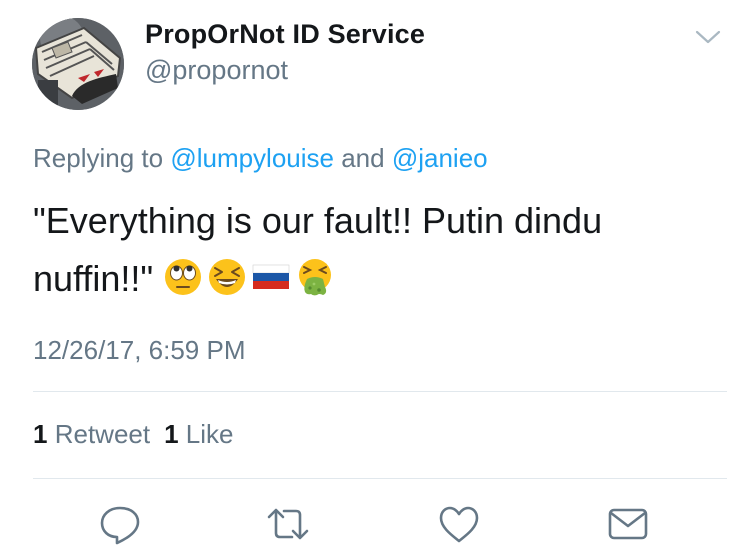 The height and width of the screenshot is (559, 749). I want to click on action-bar, so click(374, 525).